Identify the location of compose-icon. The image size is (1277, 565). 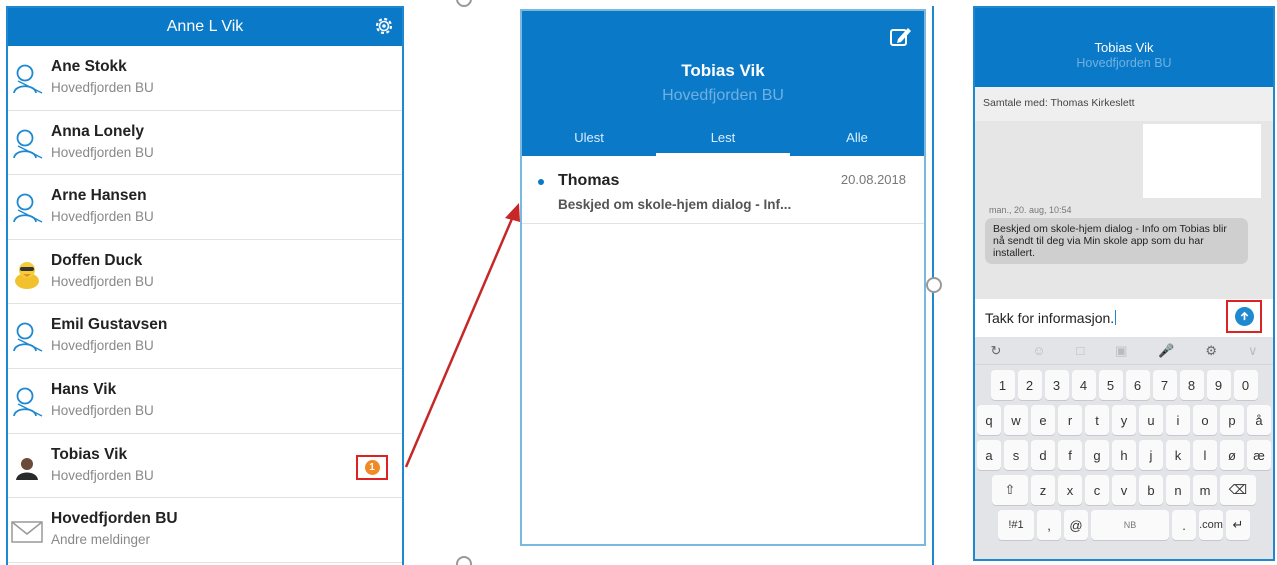
(900, 37).